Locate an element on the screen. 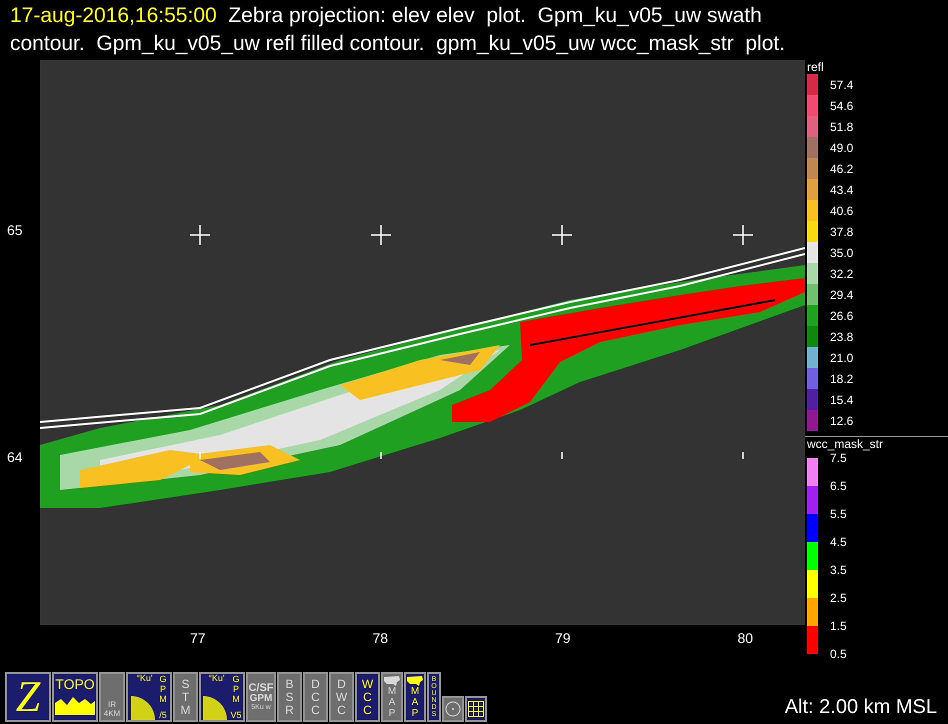 The height and width of the screenshot is (724, 948). axis-label: 65 is located at coordinates (15, 230).